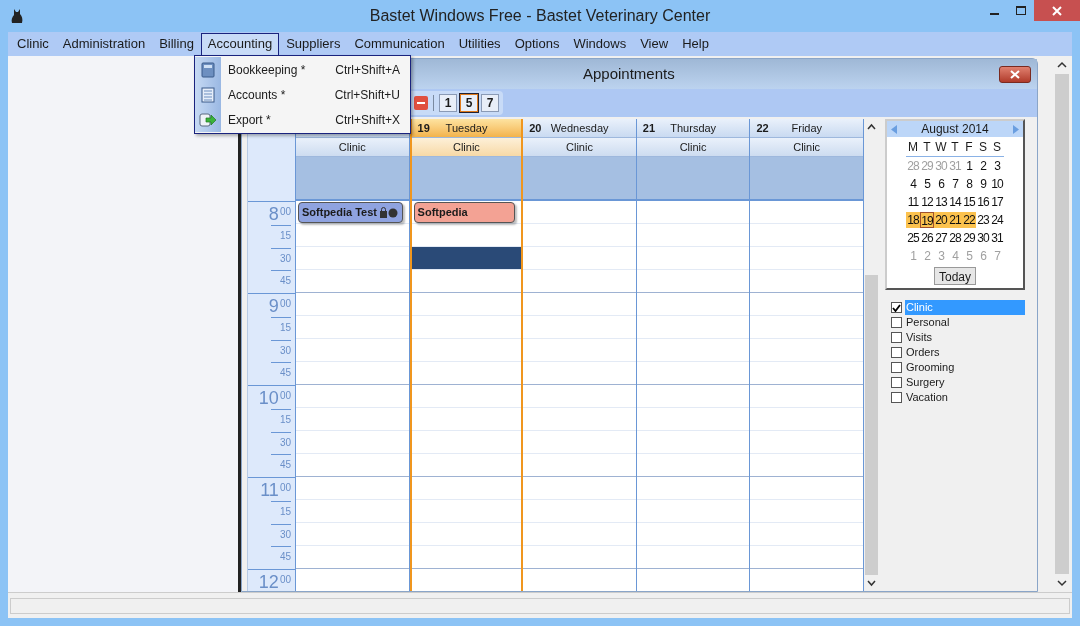  I want to click on calendar-day: 18, so click(912, 220).